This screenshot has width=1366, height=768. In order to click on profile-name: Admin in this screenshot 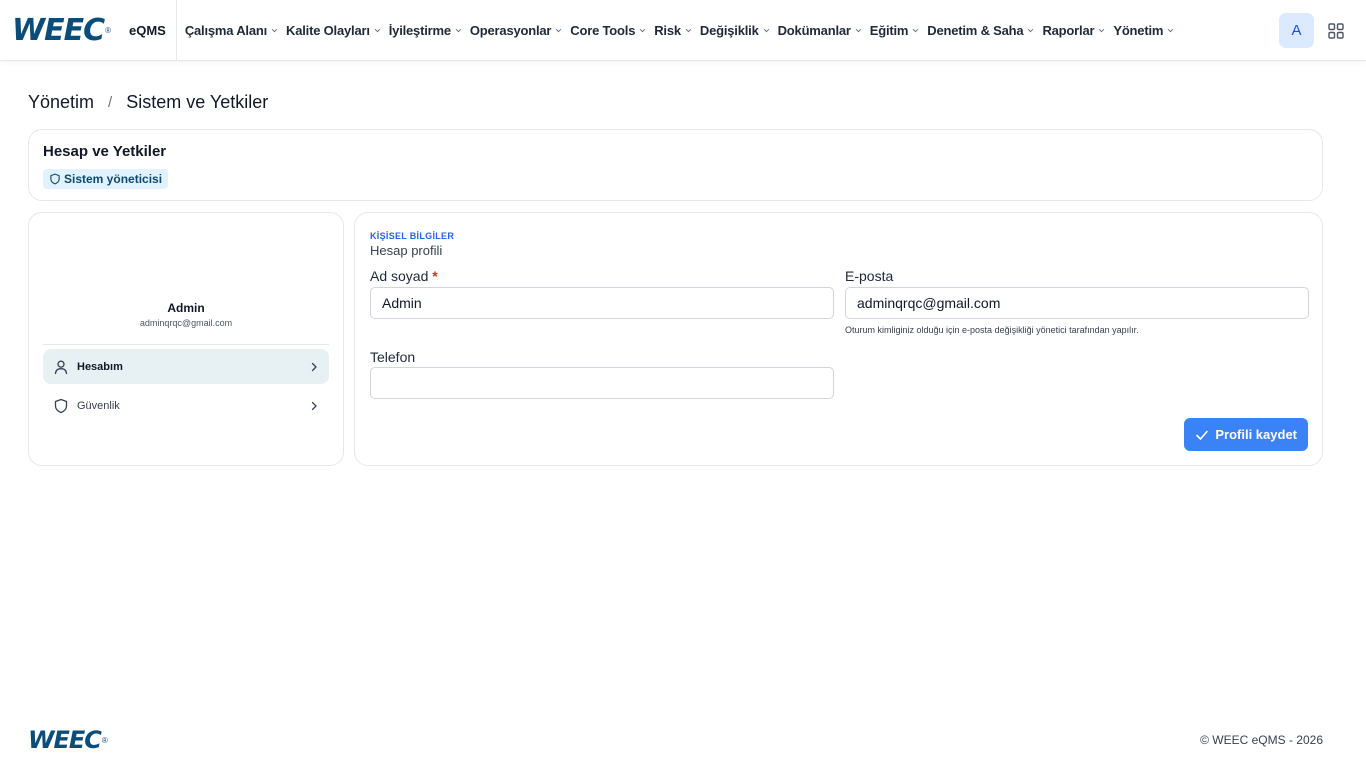, I will do `click(186, 308)`.